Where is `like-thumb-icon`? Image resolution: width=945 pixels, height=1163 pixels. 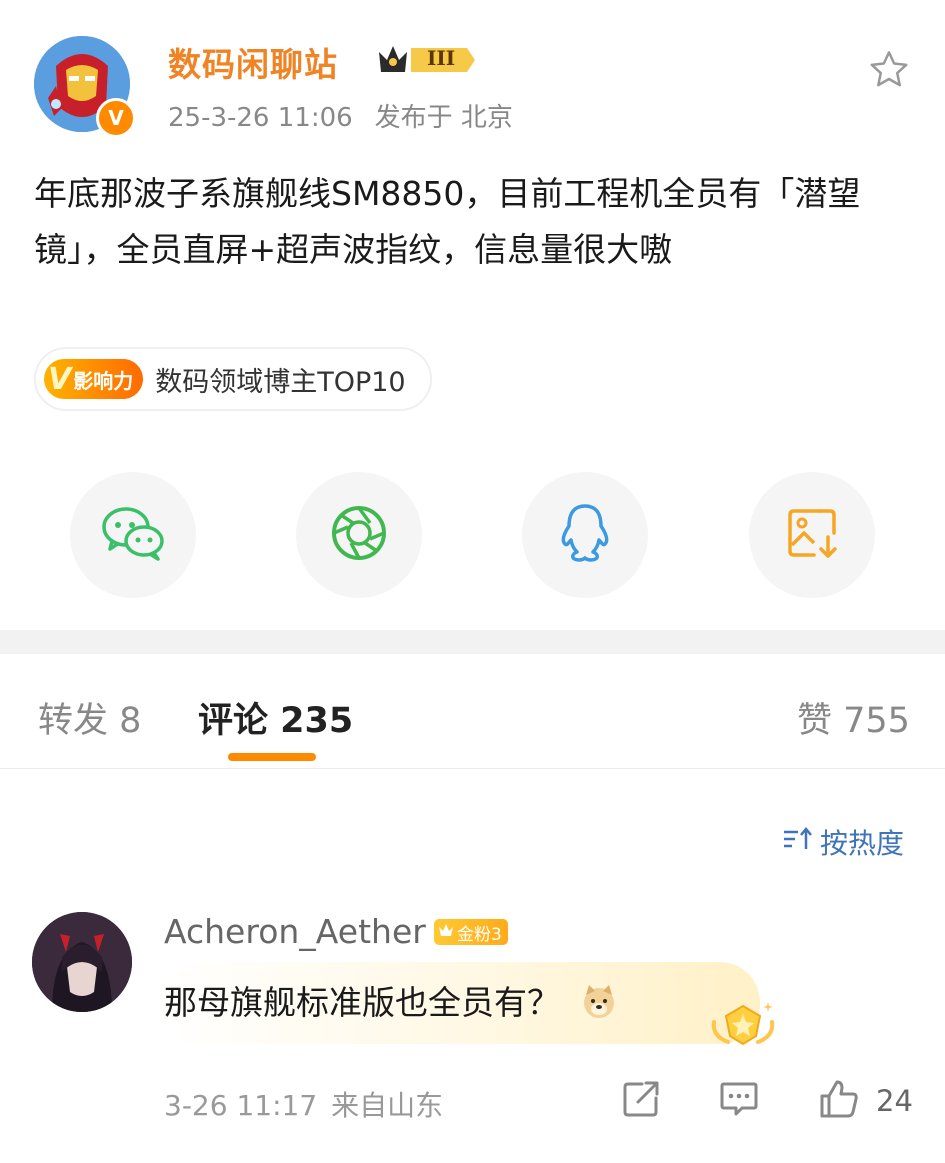 like-thumb-icon is located at coordinates (839, 1099).